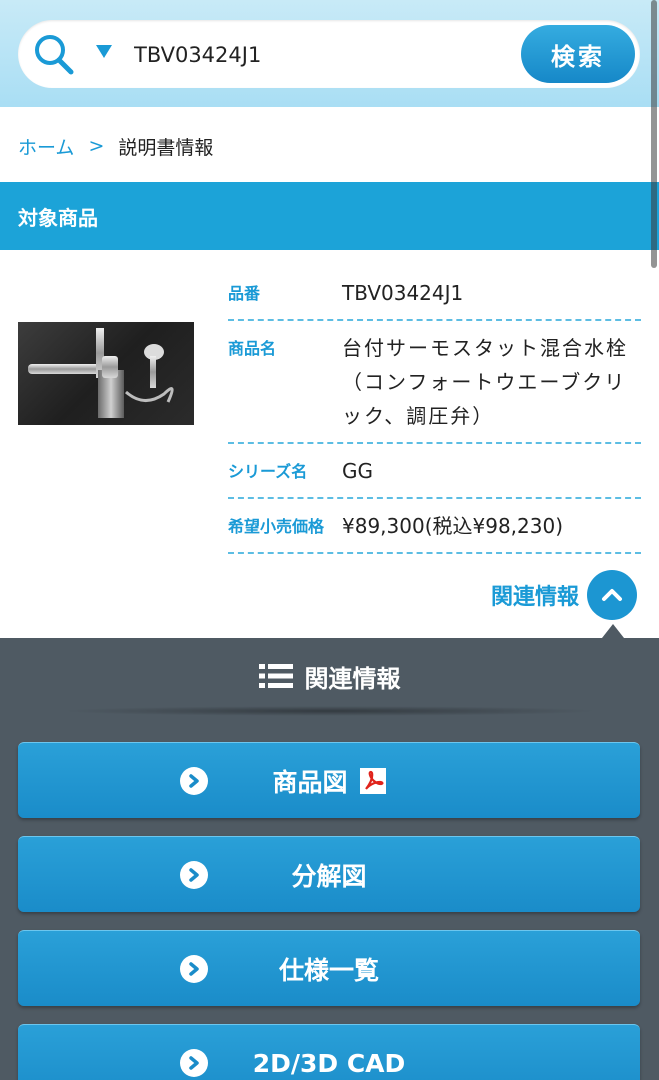 The image size is (659, 1080). What do you see at coordinates (329, 1063) in the screenshot?
I see `button-label: 2D/3D CAD` at bounding box center [329, 1063].